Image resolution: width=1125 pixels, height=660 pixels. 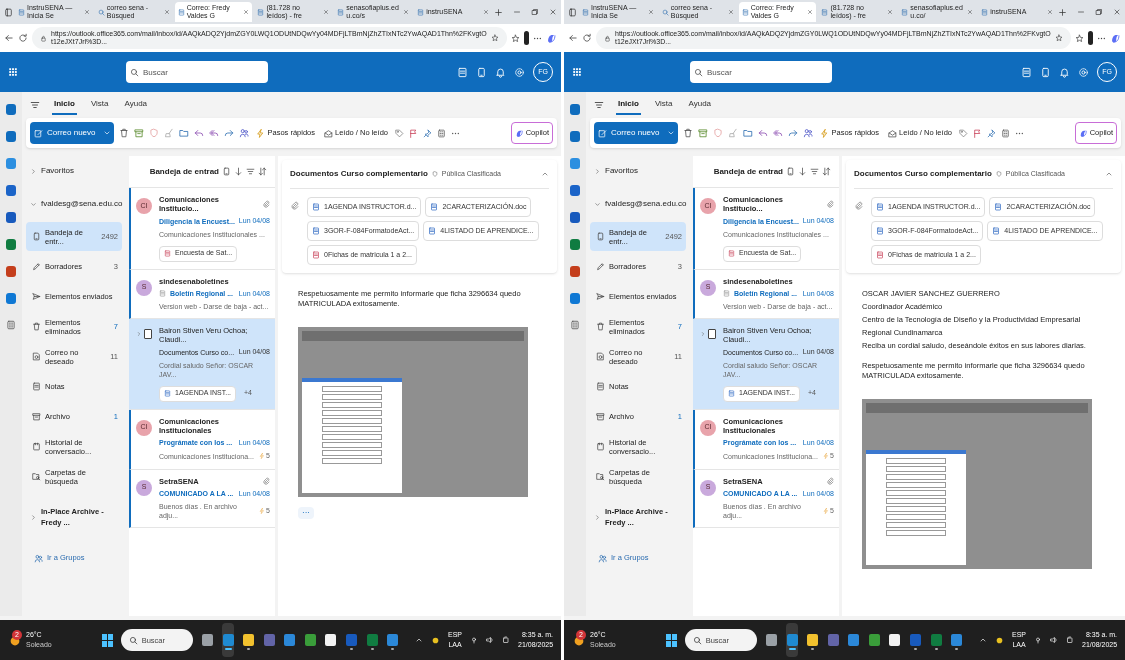 What do you see at coordinates (1064, 72) in the screenshot?
I see `notifications-icon` at bounding box center [1064, 72].